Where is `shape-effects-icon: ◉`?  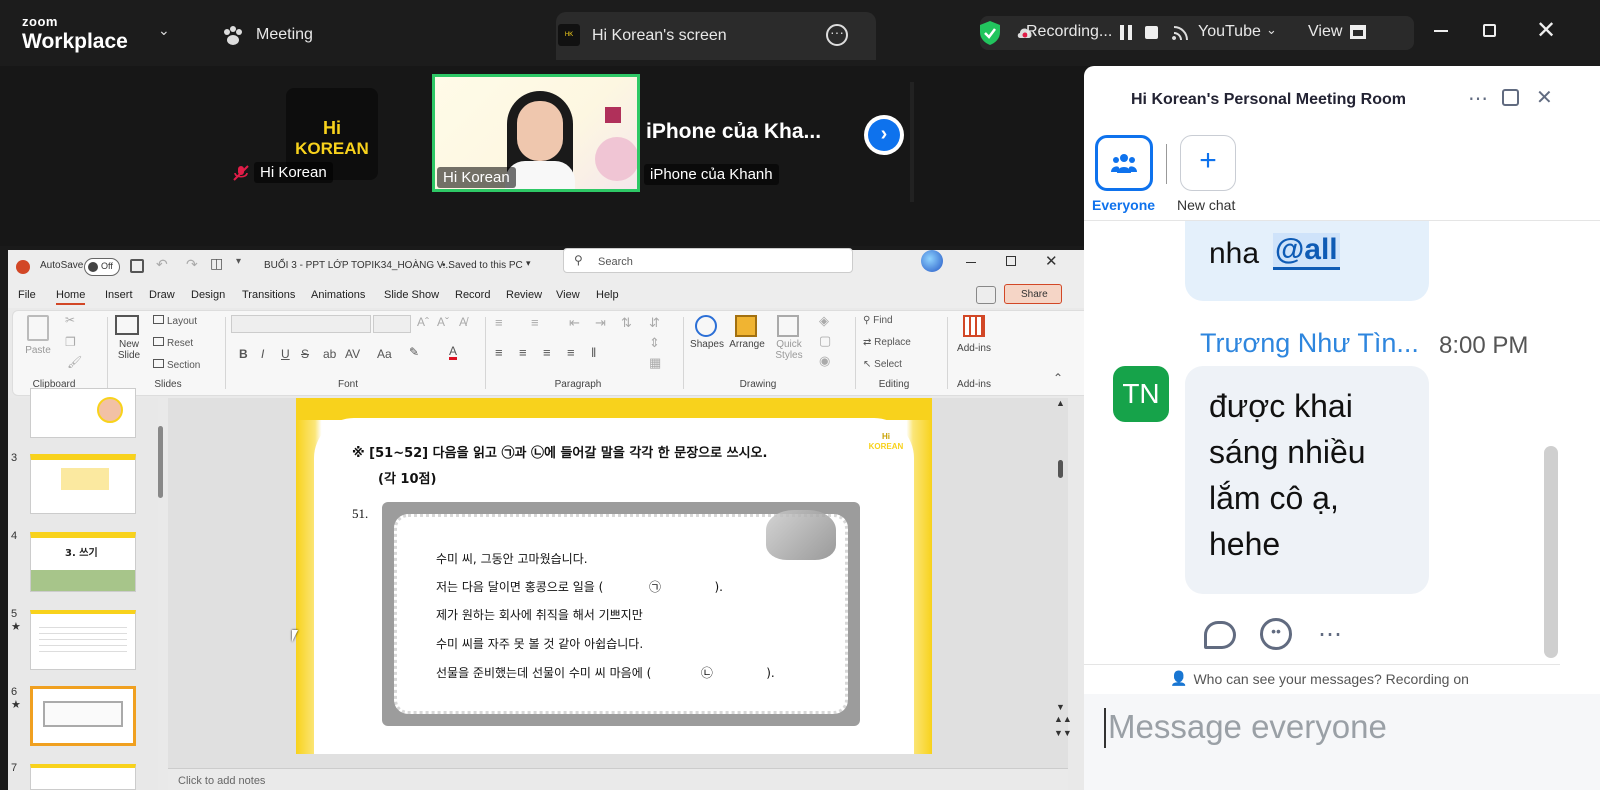 shape-effects-icon: ◉ is located at coordinates (824, 361).